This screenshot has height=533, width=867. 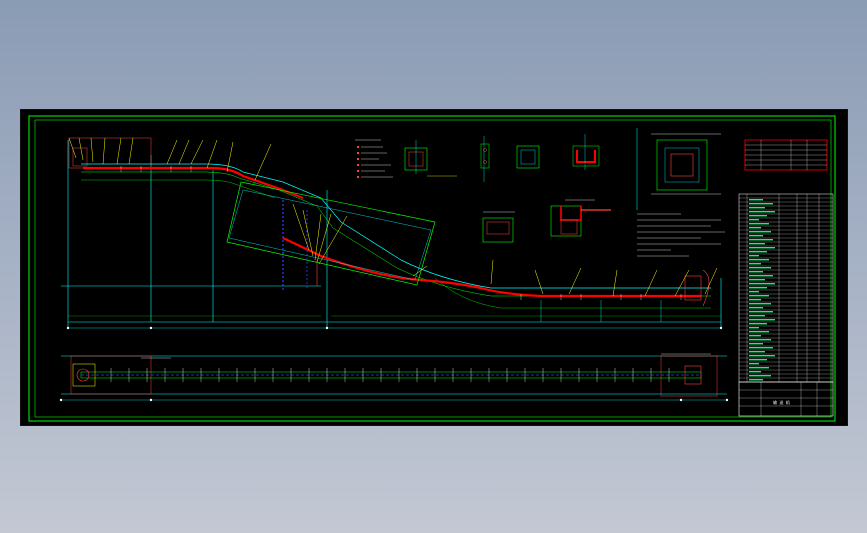 I want to click on section-details, so click(x=540, y=192).